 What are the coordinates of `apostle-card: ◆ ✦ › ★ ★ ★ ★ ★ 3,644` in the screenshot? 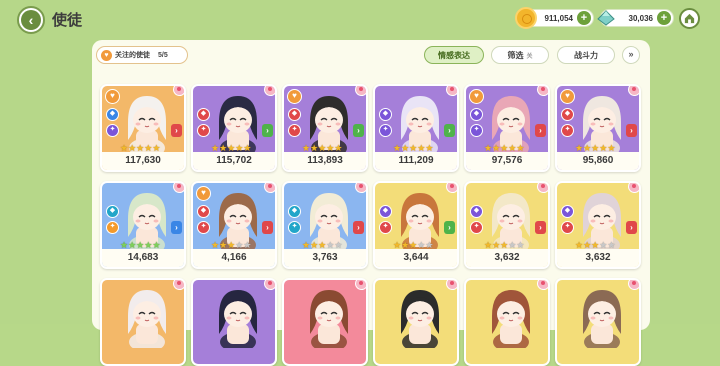 It's located at (416, 225).